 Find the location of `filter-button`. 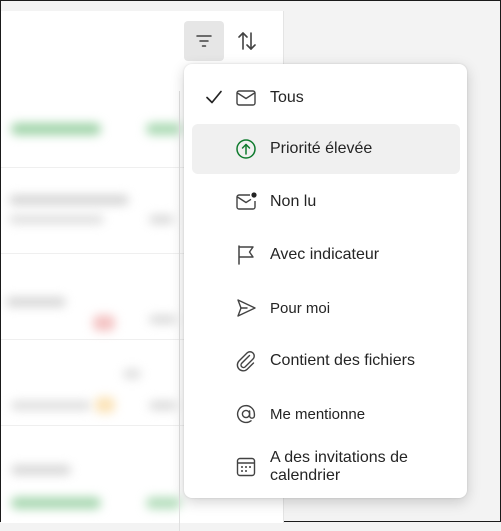

filter-button is located at coordinates (204, 41).